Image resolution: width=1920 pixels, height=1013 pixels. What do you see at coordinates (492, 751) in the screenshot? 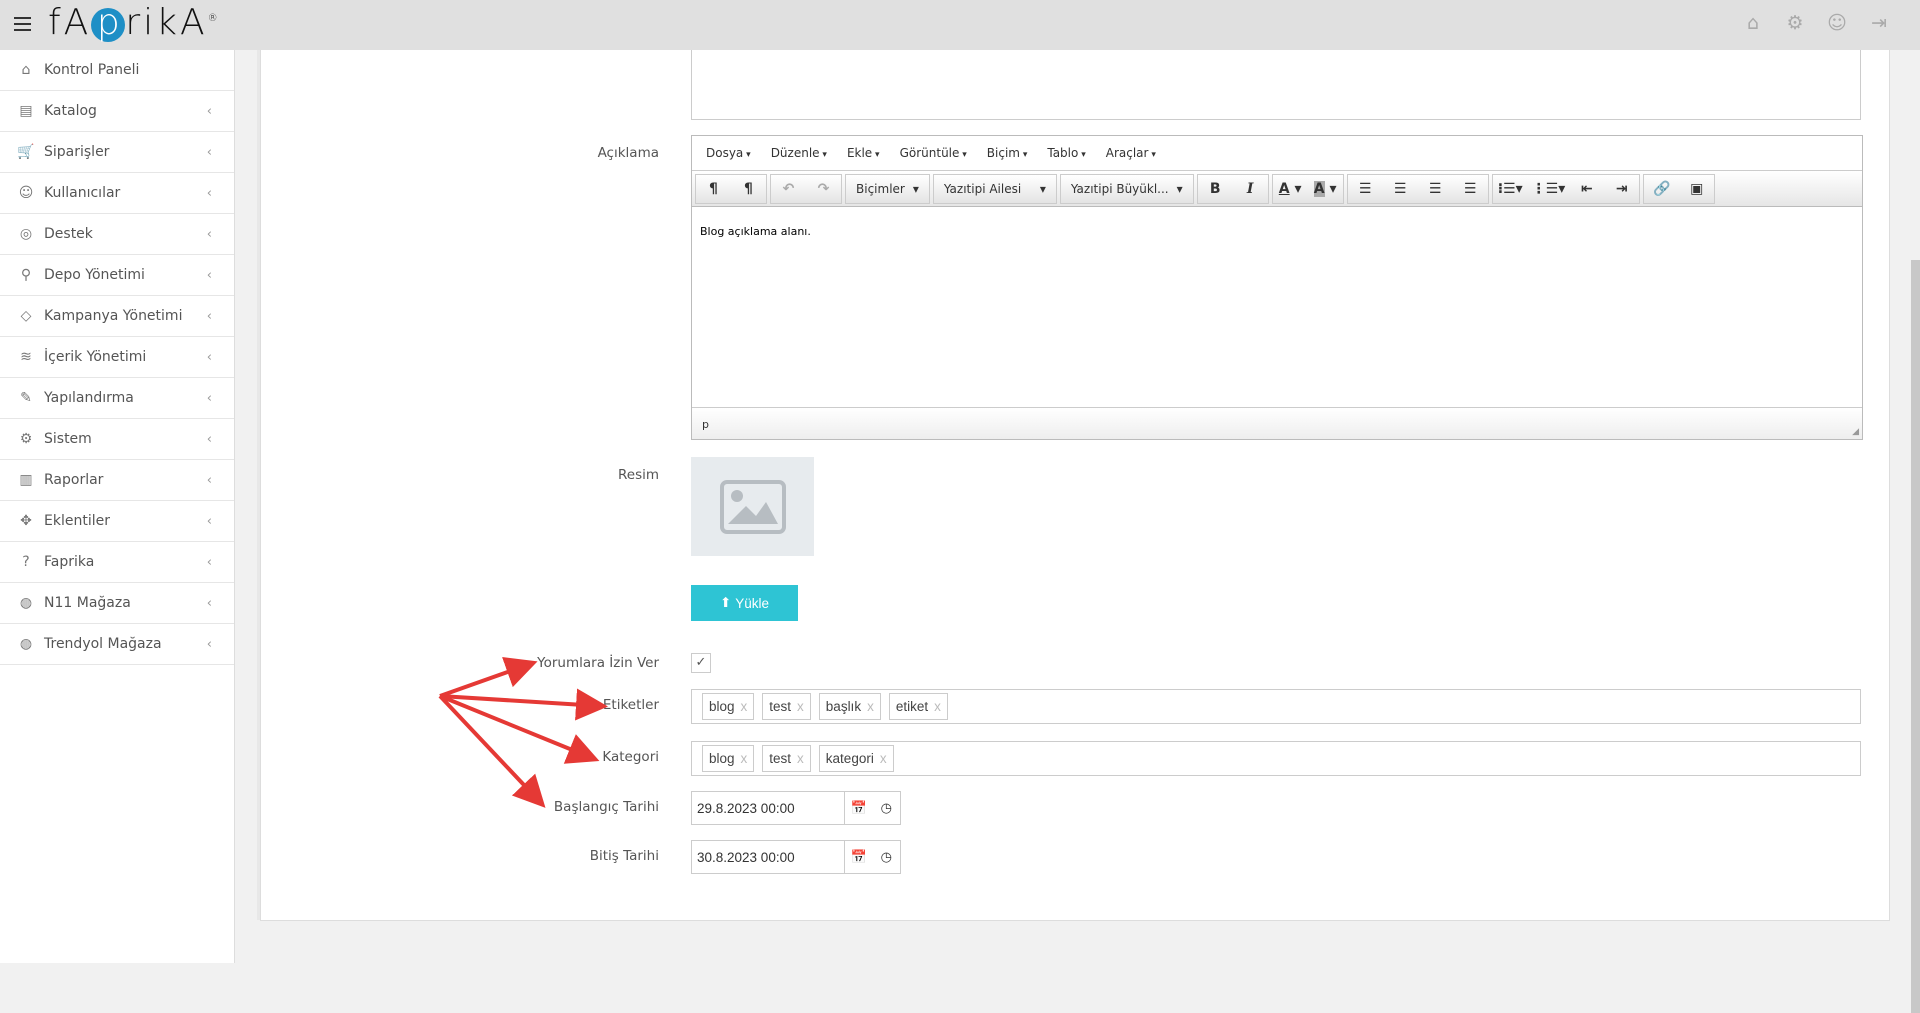
I see `arrow-to-start-date` at bounding box center [492, 751].